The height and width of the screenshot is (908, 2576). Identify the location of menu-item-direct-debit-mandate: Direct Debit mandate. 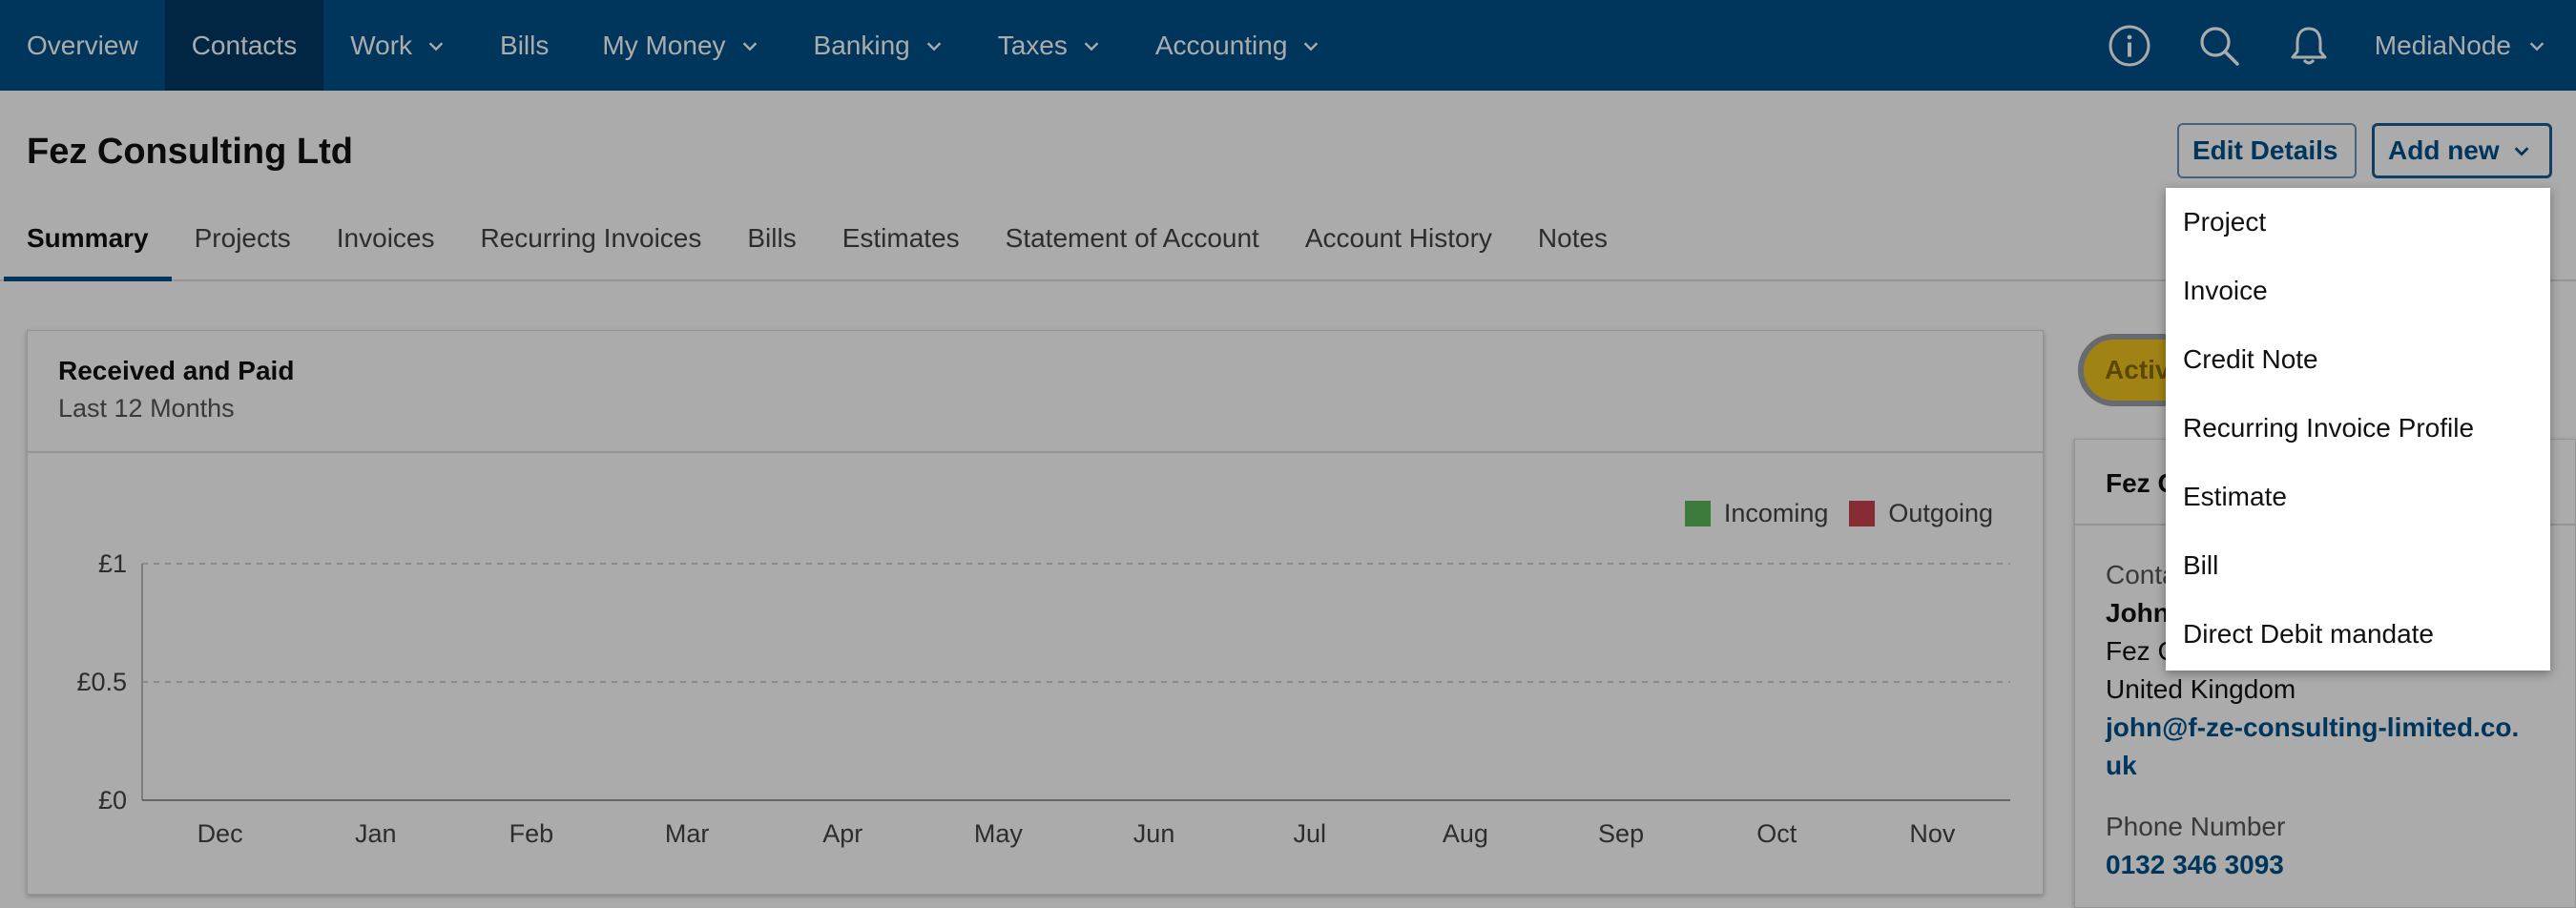
(2358, 634).